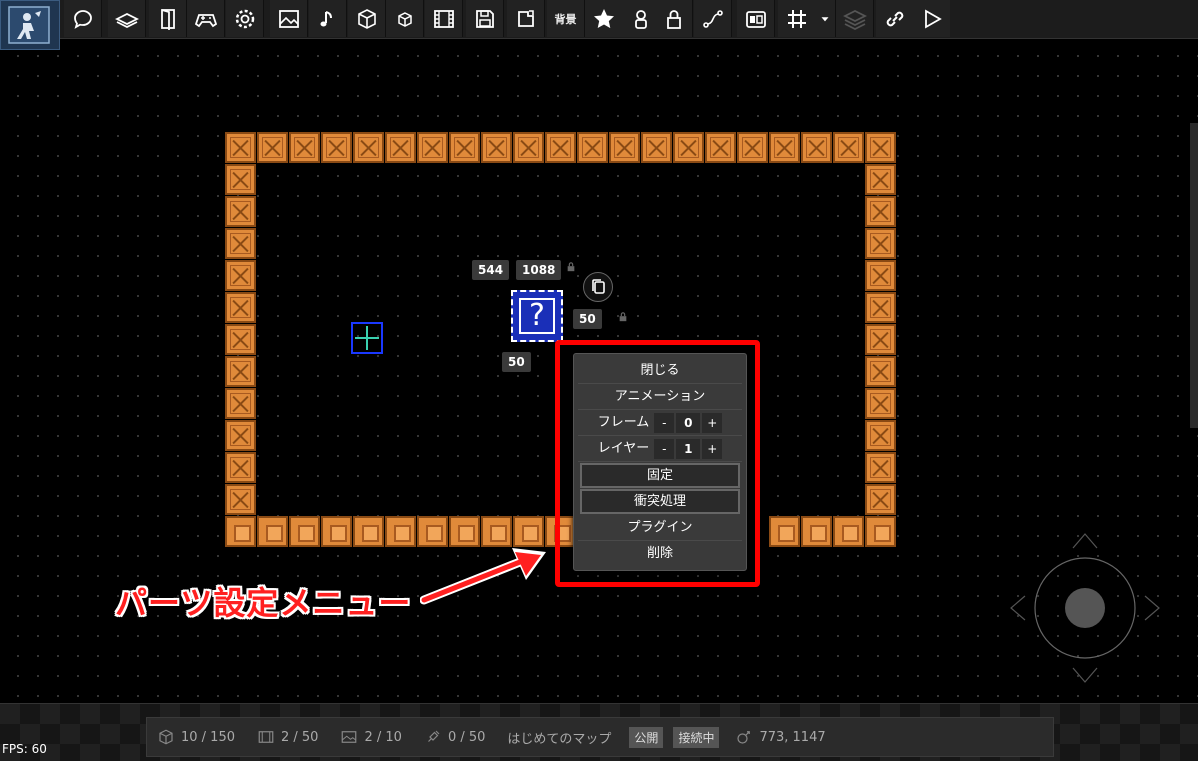 The image size is (1198, 761). Describe the element at coordinates (491, 270) in the screenshot. I see `x-coordinate-tag: 544` at that location.